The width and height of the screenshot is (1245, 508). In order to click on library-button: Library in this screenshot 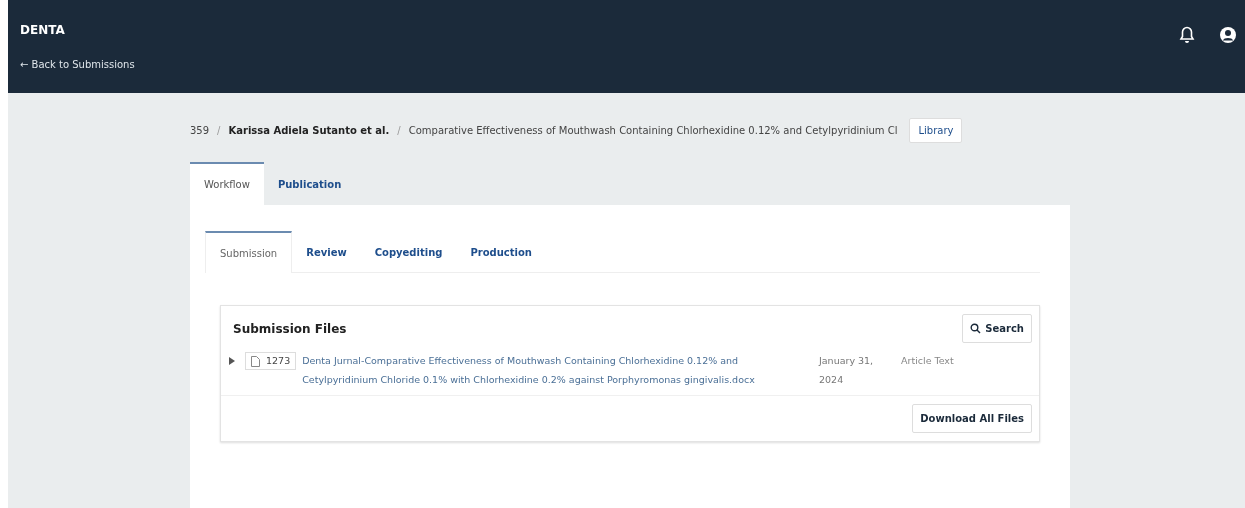, I will do `click(936, 130)`.